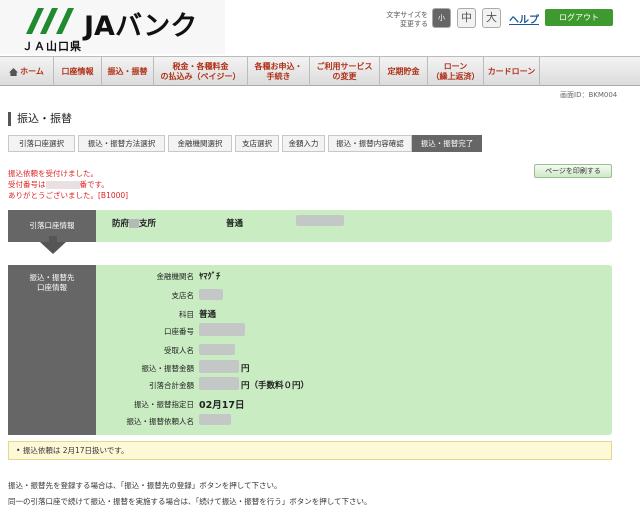 The width and height of the screenshot is (640, 521). I want to click on dest-account-number-label: 口座番号, so click(179, 331).